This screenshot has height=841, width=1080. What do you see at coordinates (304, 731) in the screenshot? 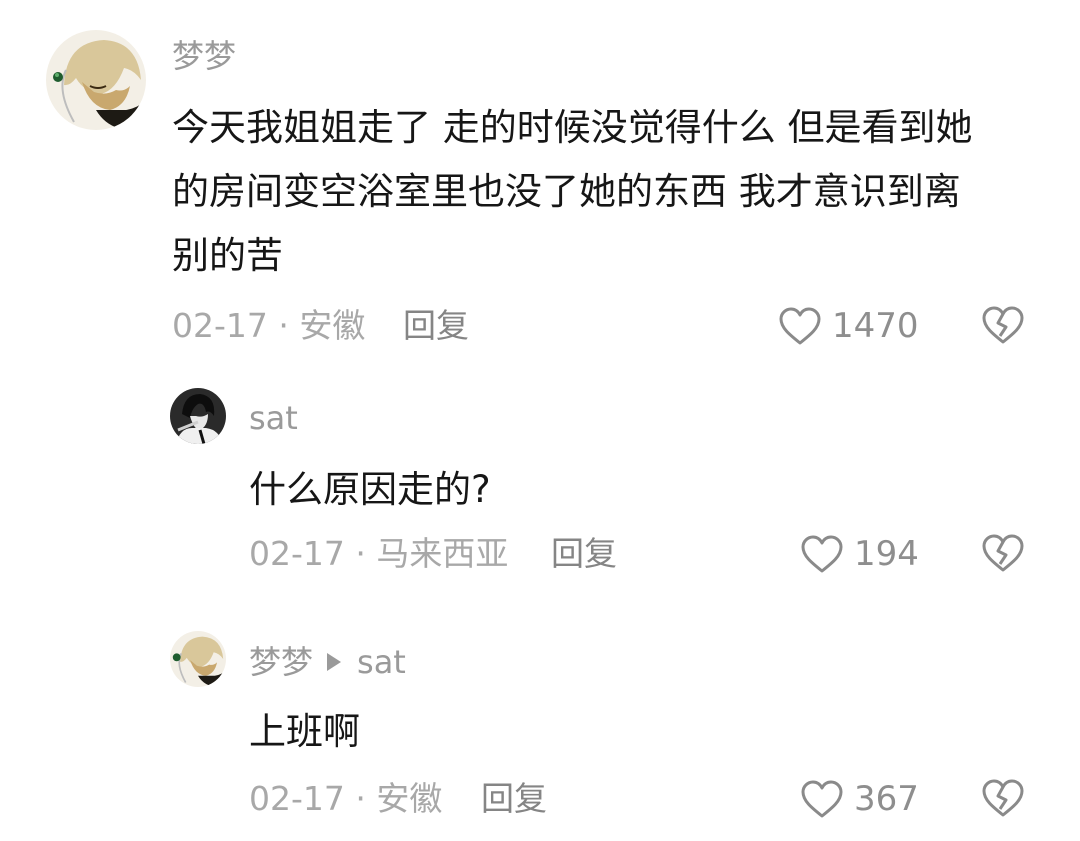
I see `reply-text: 上班啊` at bounding box center [304, 731].